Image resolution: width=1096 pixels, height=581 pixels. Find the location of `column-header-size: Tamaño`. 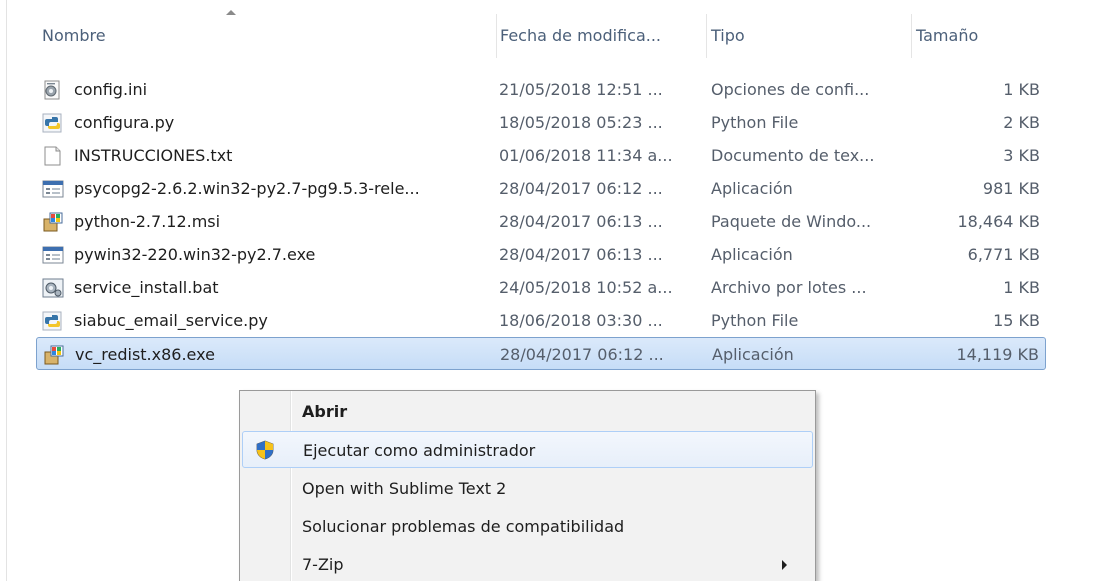

column-header-size: Tamaño is located at coordinates (983, 36).